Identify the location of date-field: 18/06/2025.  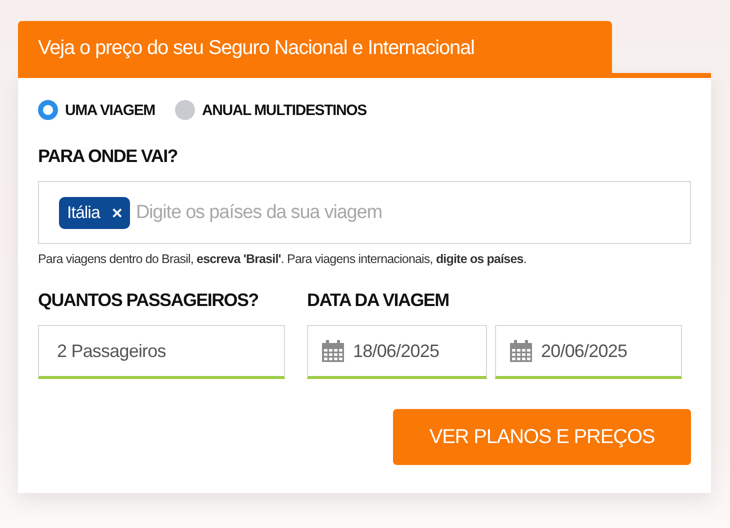
(397, 352).